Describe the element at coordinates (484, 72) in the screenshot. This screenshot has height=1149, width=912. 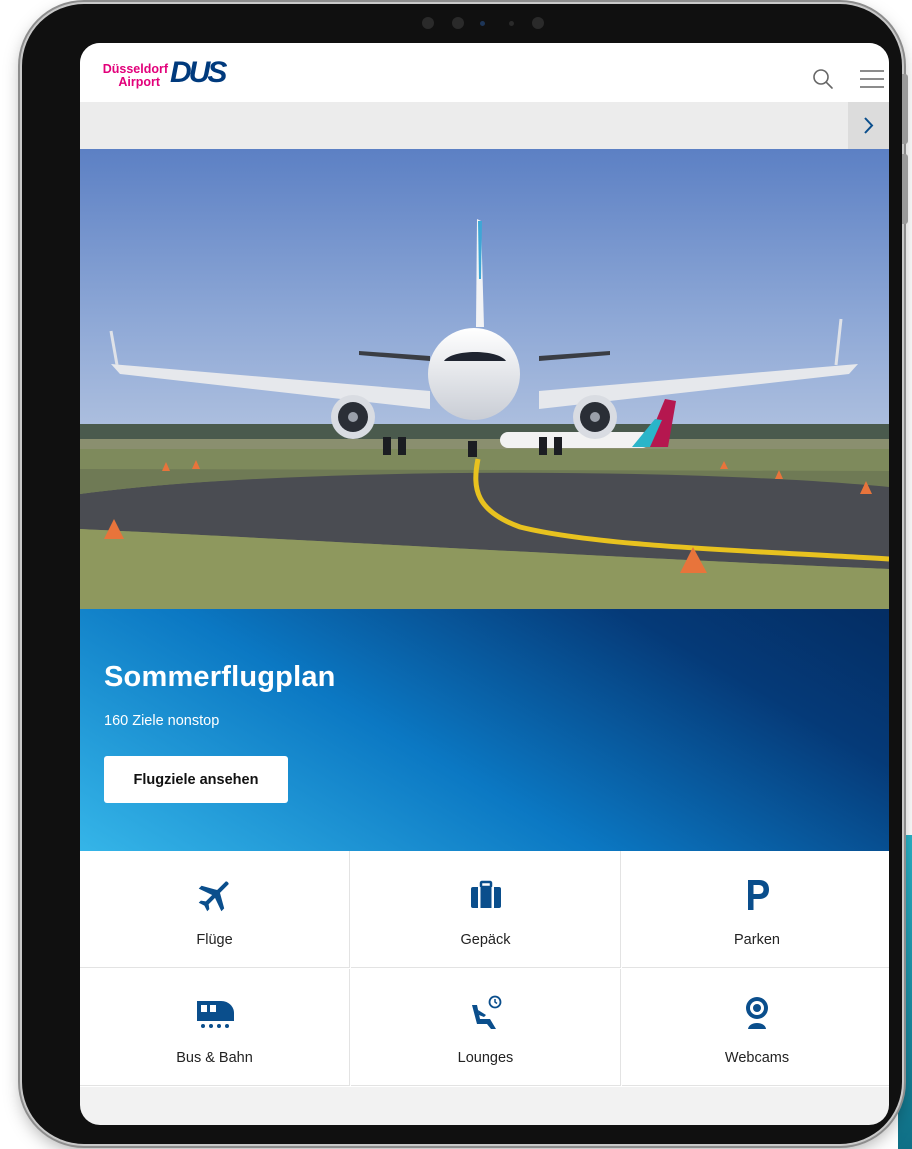
I see `site-header: Düsseldorf Airport DUS` at that location.